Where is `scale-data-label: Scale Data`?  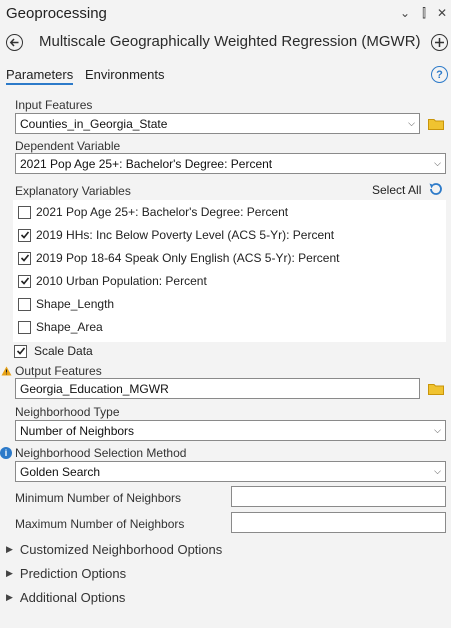 scale-data-label: Scale Data is located at coordinates (63, 351).